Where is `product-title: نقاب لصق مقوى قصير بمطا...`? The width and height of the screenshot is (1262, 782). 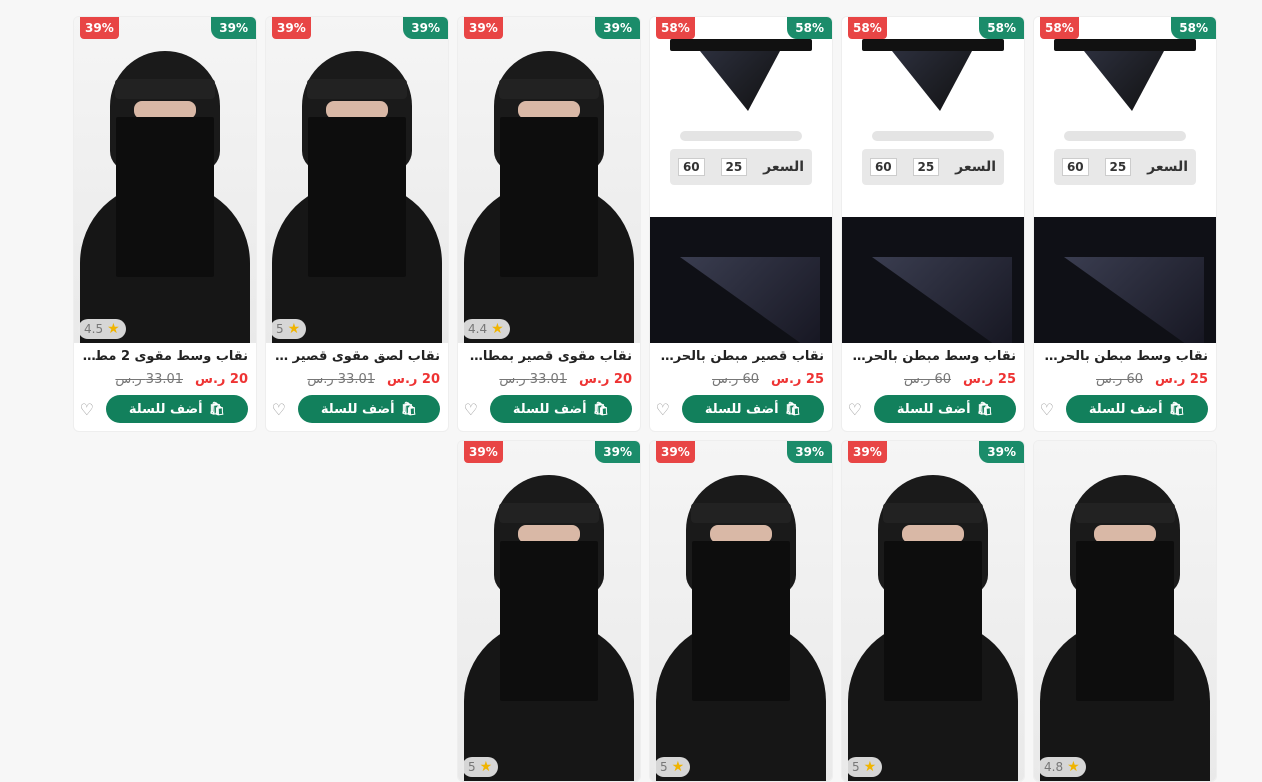 product-title: نقاب لصق مقوى قصير بمطا... is located at coordinates (357, 356).